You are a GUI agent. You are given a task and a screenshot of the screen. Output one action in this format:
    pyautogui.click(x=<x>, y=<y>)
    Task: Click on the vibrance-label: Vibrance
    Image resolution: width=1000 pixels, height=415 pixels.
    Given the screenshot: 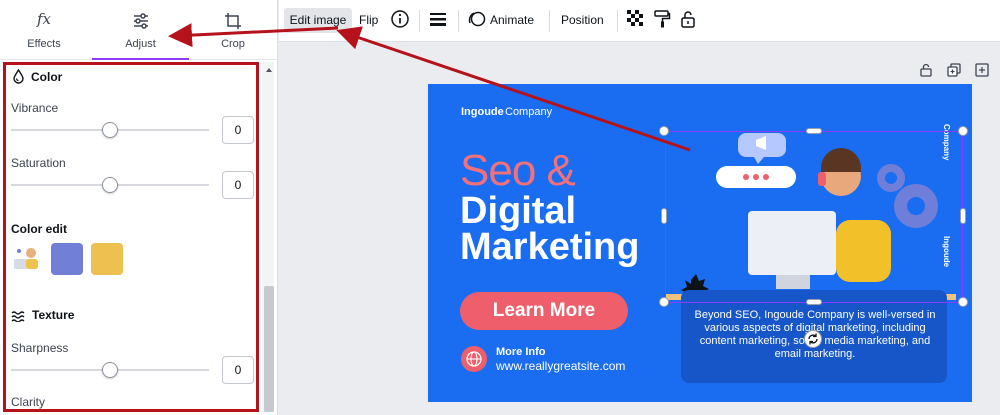 What is the action you would take?
    pyautogui.click(x=35, y=108)
    